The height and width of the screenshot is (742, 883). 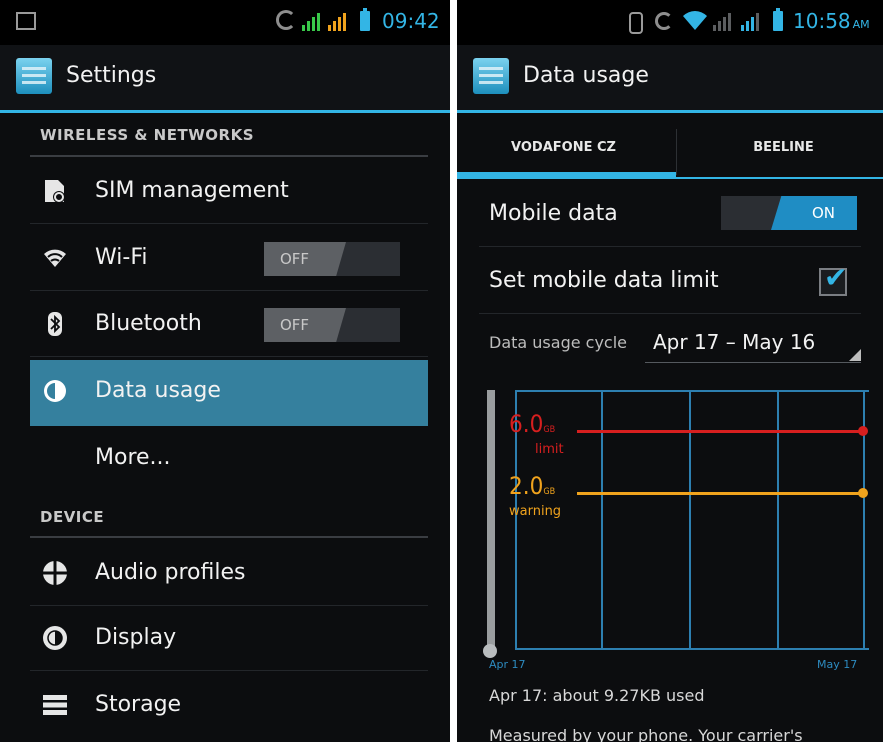 I want to click on wifi-icon, so click(x=55, y=258).